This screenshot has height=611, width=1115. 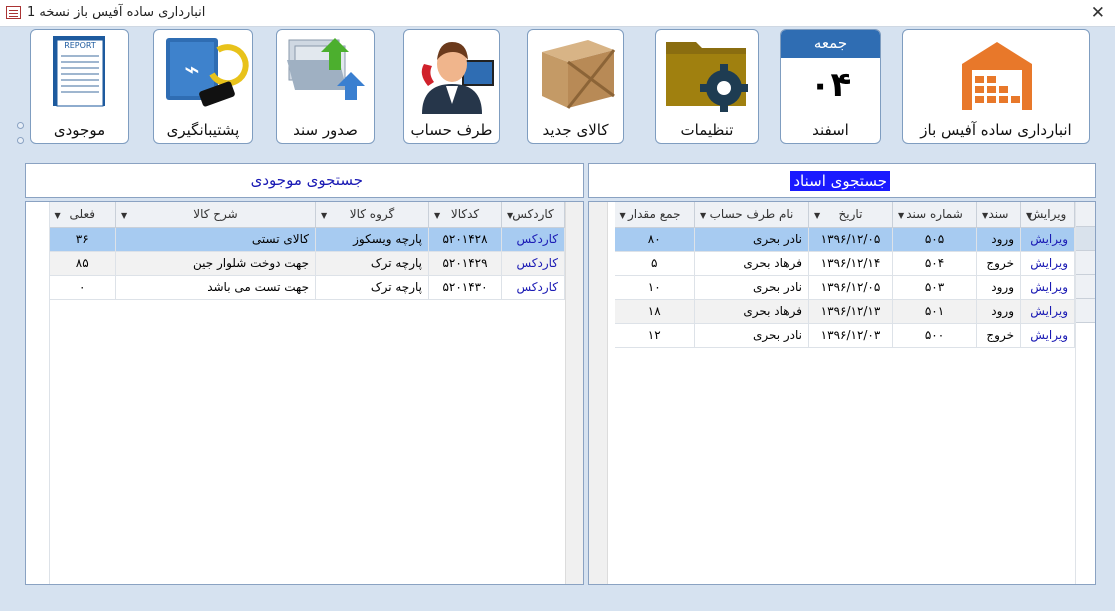 What do you see at coordinates (533, 215) in the screenshot?
I see `column-header-kardex: کاردکس ▼` at bounding box center [533, 215].